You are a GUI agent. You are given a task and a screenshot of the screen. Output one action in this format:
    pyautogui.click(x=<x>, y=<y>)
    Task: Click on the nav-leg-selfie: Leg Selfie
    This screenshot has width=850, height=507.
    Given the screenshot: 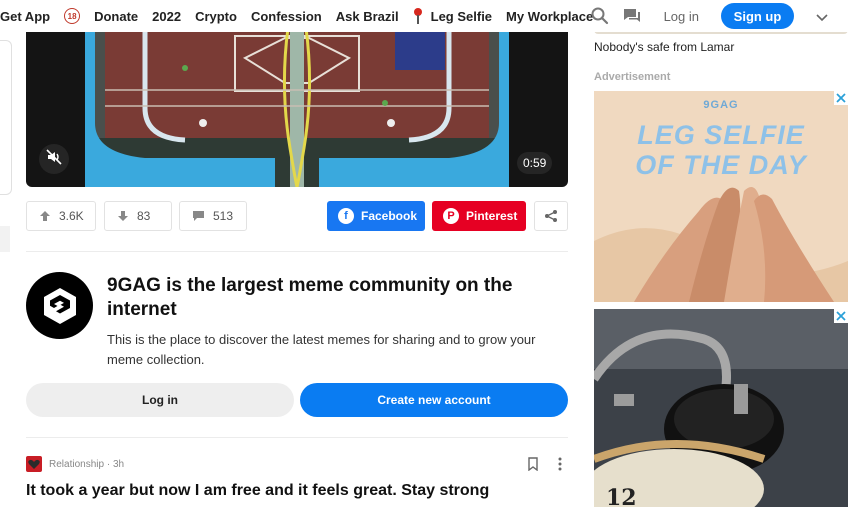 What is the action you would take?
    pyautogui.click(x=461, y=16)
    